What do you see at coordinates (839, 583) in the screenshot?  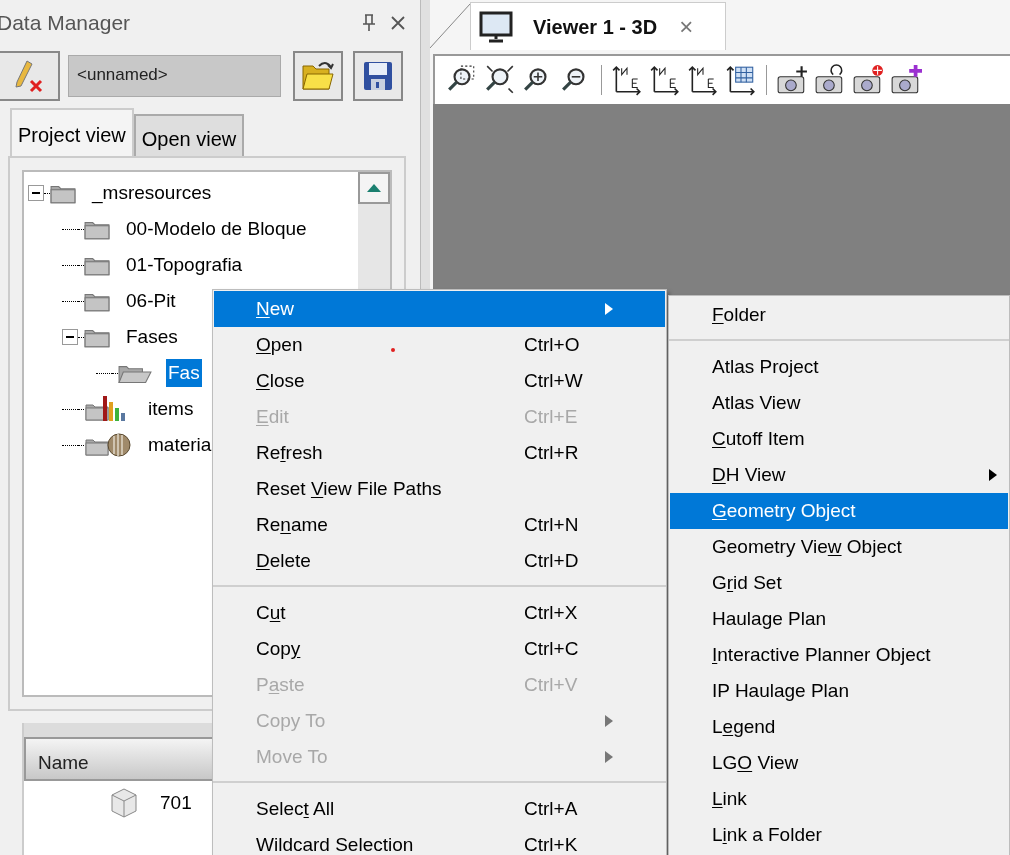 I see `menu-item: Grid Set` at bounding box center [839, 583].